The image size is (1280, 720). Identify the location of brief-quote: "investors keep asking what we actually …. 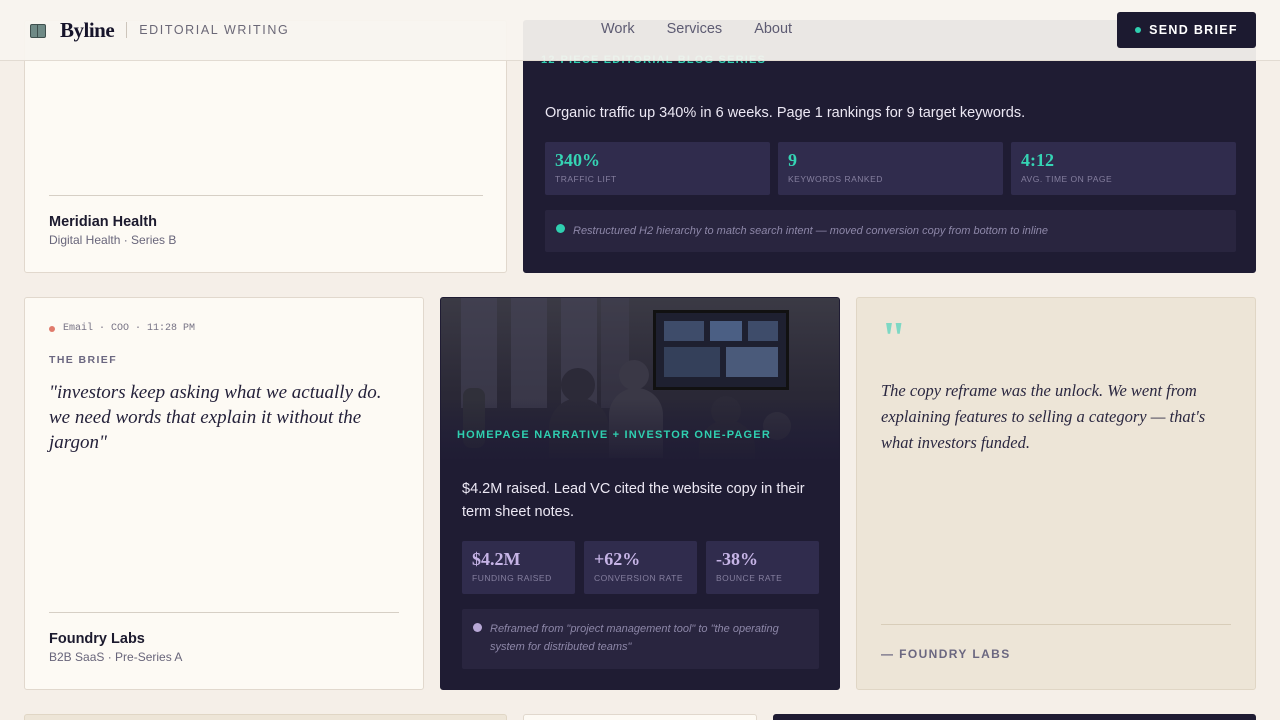
(215, 417).